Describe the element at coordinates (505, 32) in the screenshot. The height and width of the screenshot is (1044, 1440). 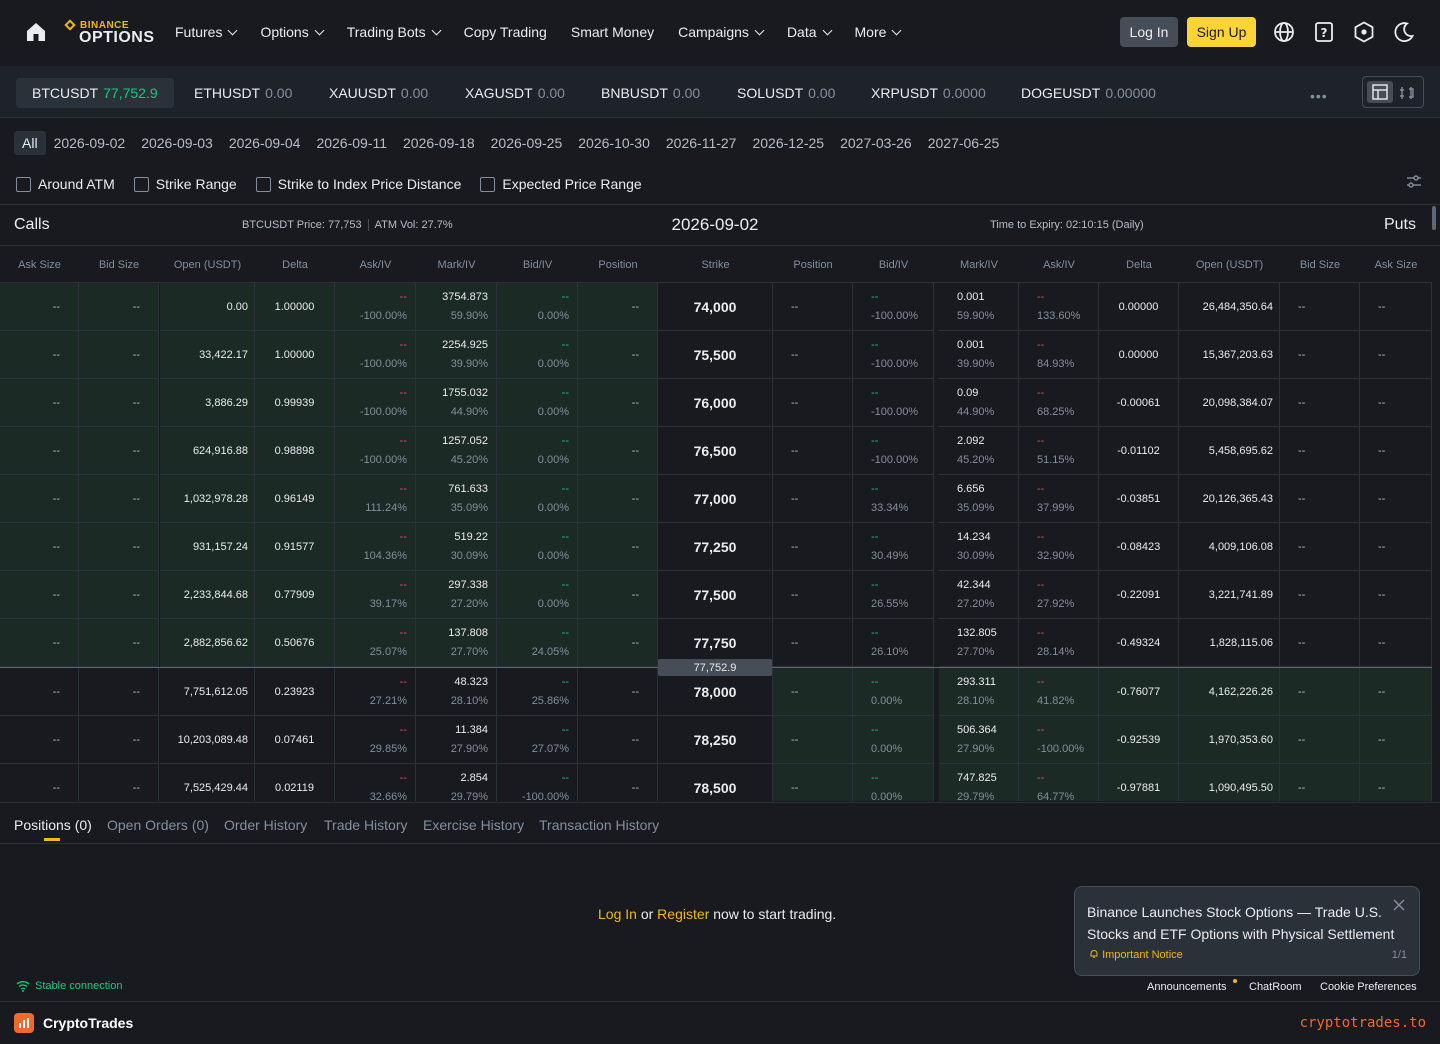
I see `nav-copy-trading: Copy Trading` at that location.